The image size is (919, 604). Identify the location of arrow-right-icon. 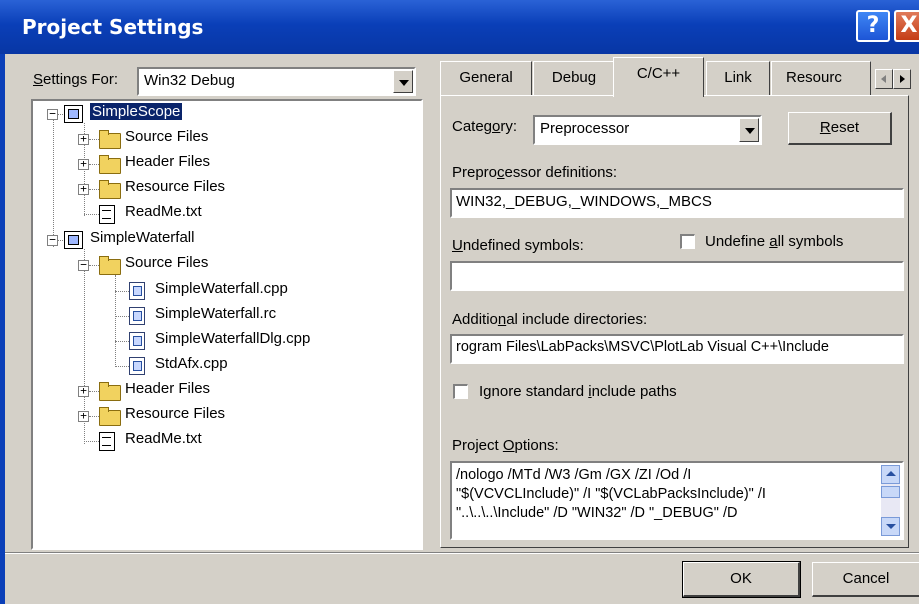
(902, 79).